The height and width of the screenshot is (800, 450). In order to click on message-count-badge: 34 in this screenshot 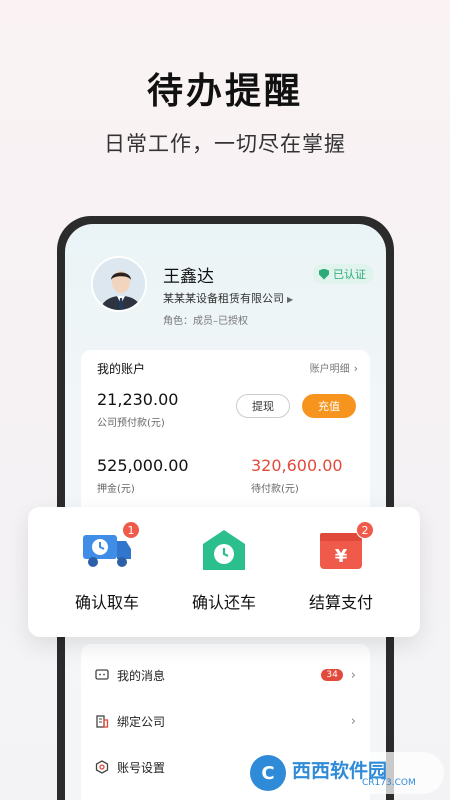, I will do `click(332, 675)`.